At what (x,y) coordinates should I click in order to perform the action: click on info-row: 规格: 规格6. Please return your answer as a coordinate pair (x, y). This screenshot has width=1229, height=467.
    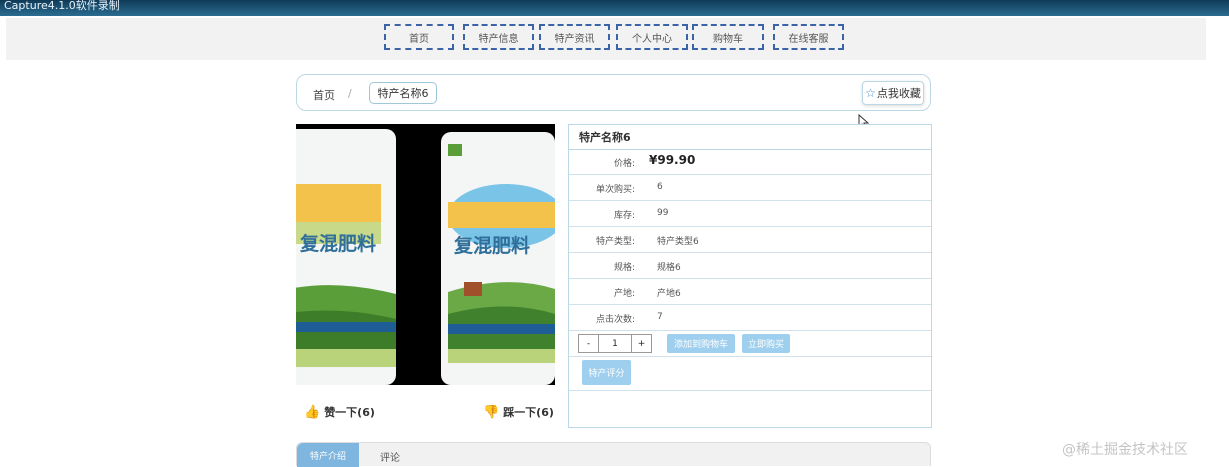
    Looking at the image, I should click on (750, 266).